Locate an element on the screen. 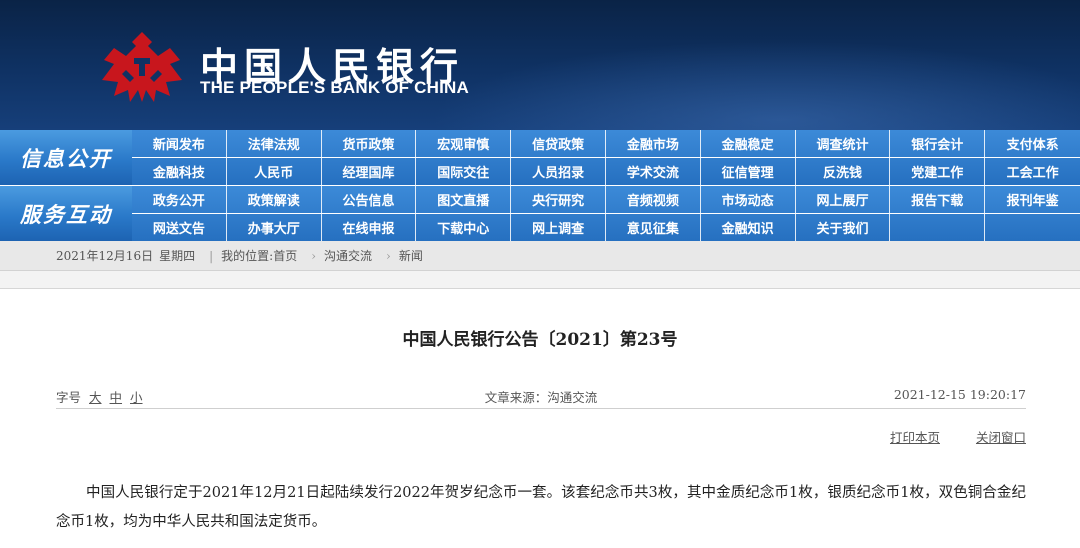 This screenshot has height=548, width=1080. nav-item: 办事大厅 is located at coordinates (274, 227).